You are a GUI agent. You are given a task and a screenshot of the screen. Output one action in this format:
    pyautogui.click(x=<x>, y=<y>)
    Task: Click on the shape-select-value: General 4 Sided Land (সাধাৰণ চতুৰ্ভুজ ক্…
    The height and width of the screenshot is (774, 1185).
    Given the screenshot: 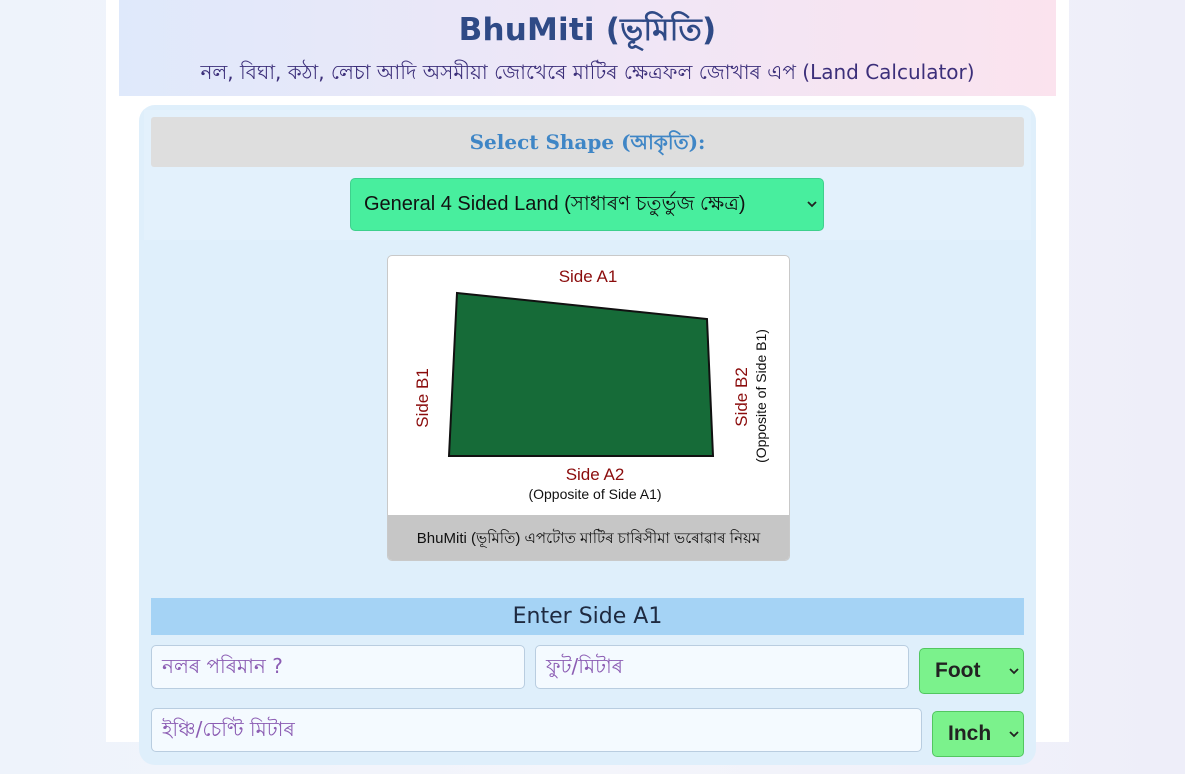 What is the action you would take?
    pyautogui.click(x=555, y=204)
    